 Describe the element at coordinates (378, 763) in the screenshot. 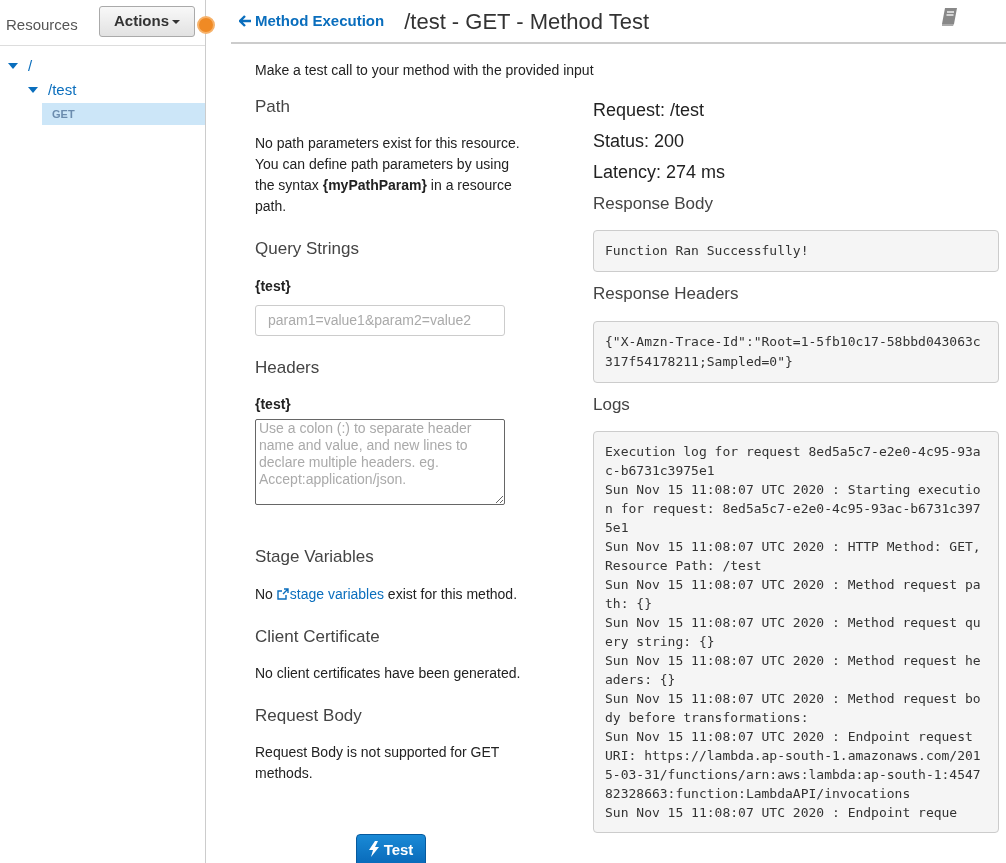

I see `section-text: Request Body is not supported for GET methods.` at that location.